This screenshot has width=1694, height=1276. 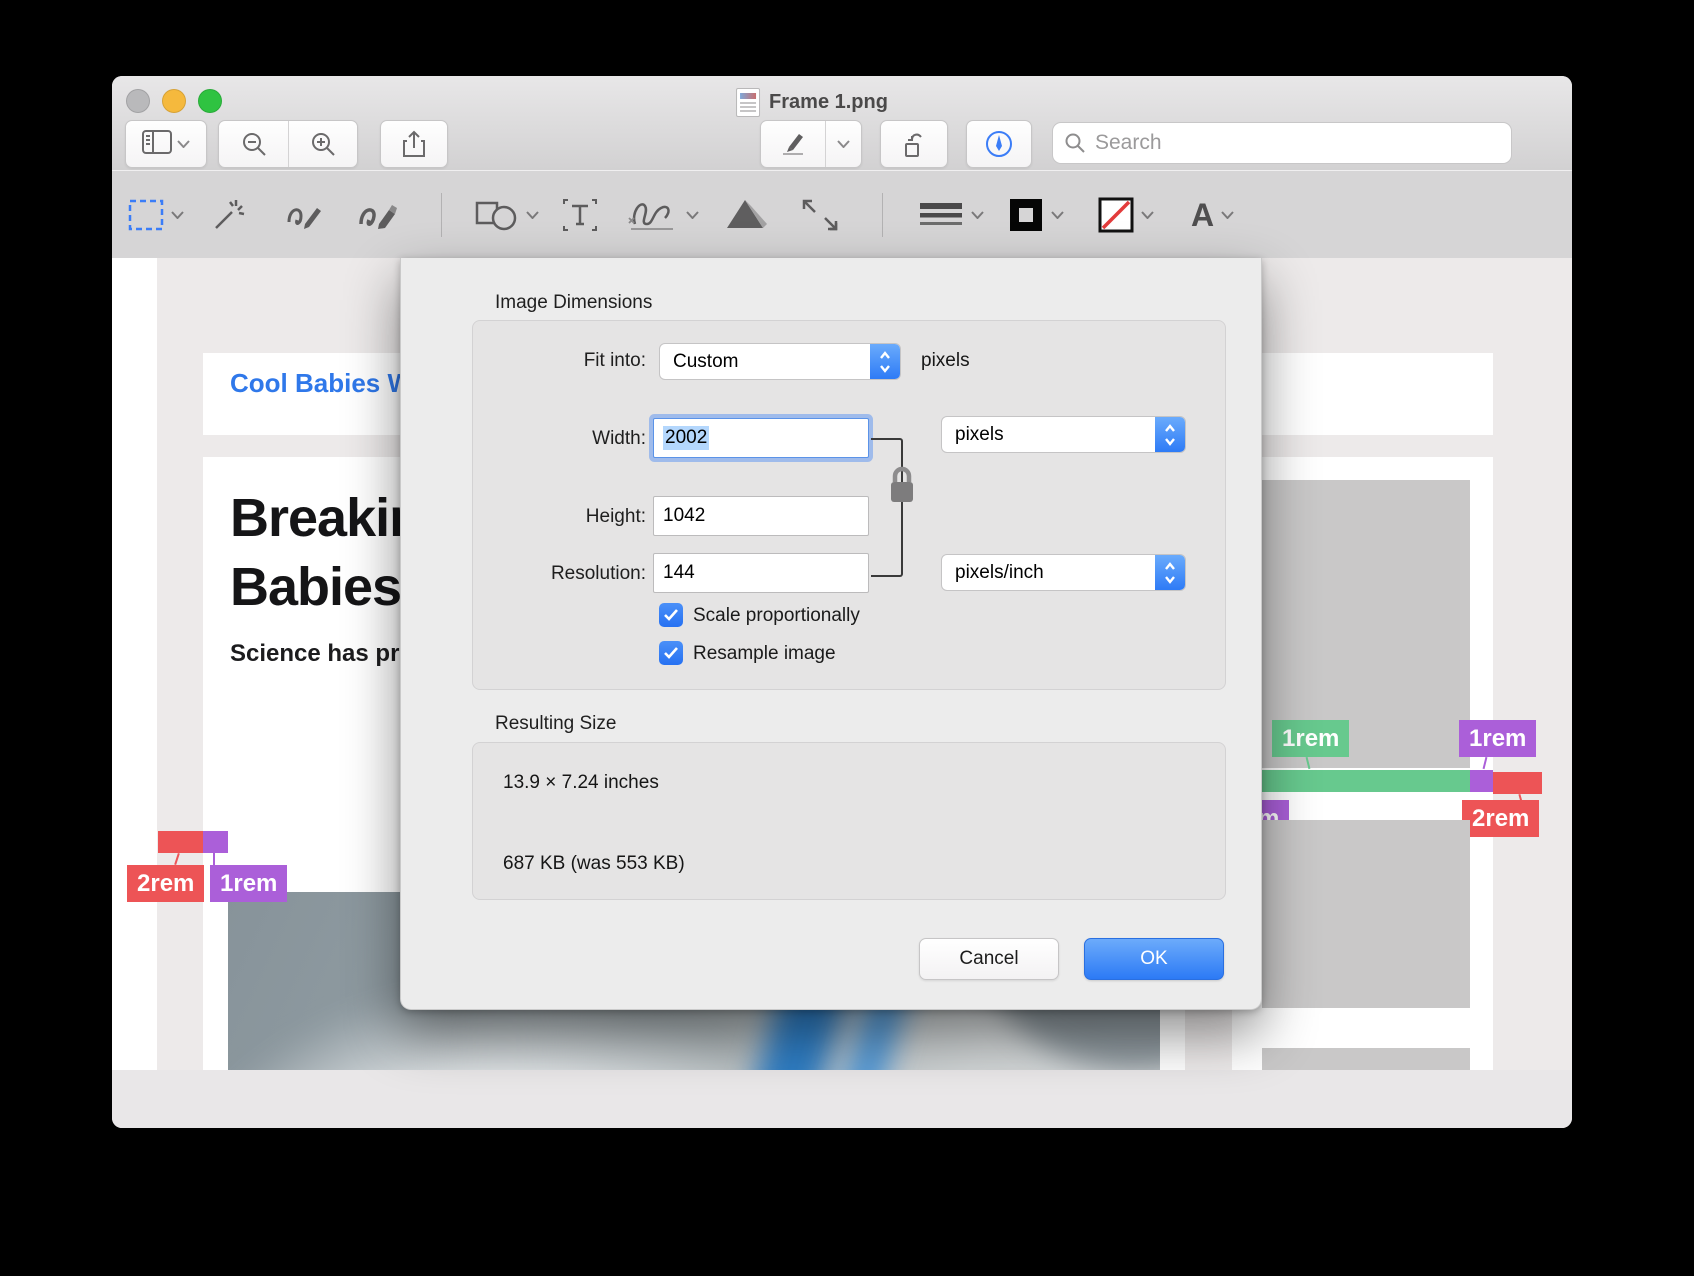 What do you see at coordinates (146, 215) in the screenshot?
I see `selection-icon` at bounding box center [146, 215].